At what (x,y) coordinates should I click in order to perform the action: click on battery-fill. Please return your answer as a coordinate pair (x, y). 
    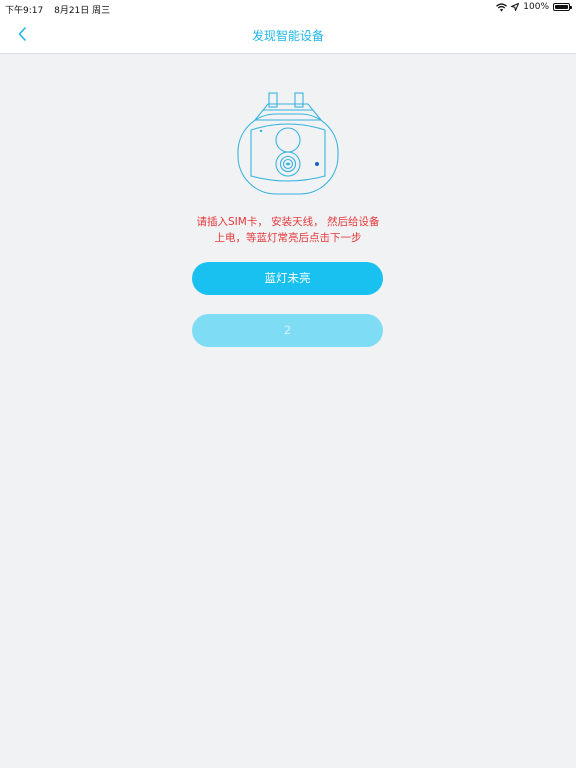
    Looking at the image, I should click on (561, 7).